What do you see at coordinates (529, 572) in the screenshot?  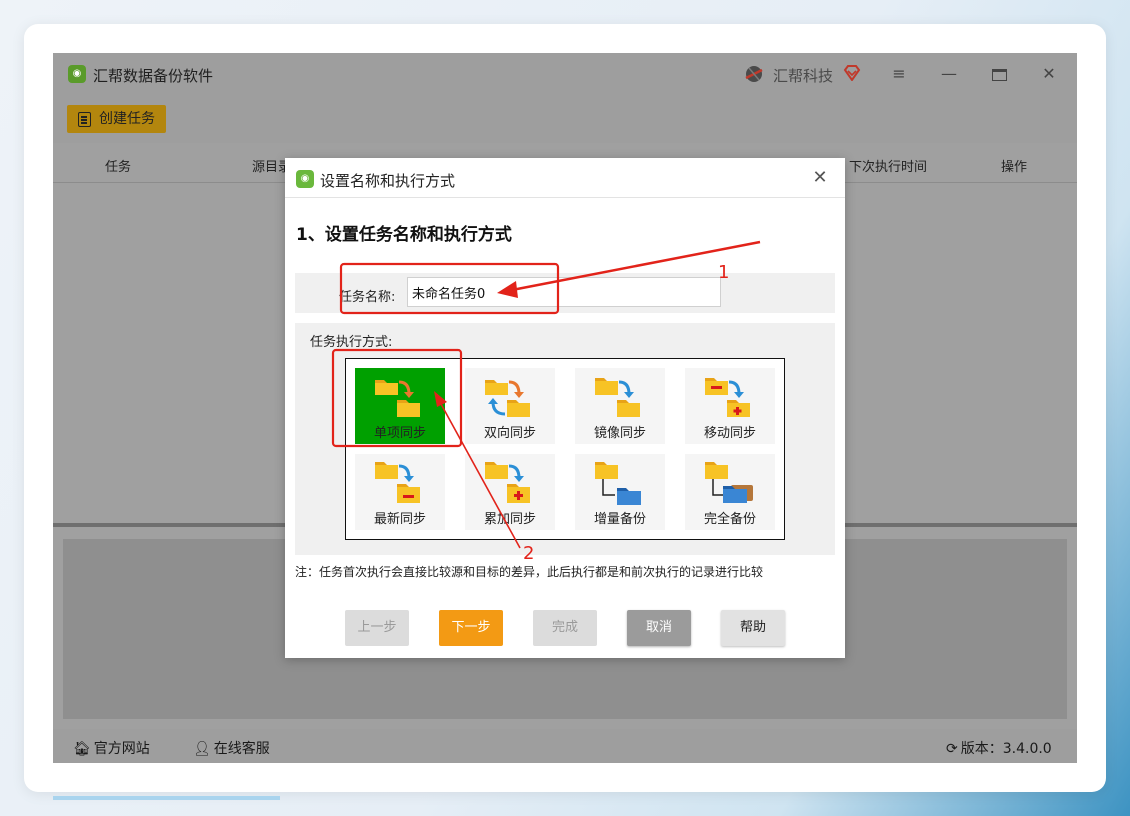 I see `mode-note: 注：任务首次执行会直接比较源和目标的差异，此后执行都是和前次执行的记录进行比较` at bounding box center [529, 572].